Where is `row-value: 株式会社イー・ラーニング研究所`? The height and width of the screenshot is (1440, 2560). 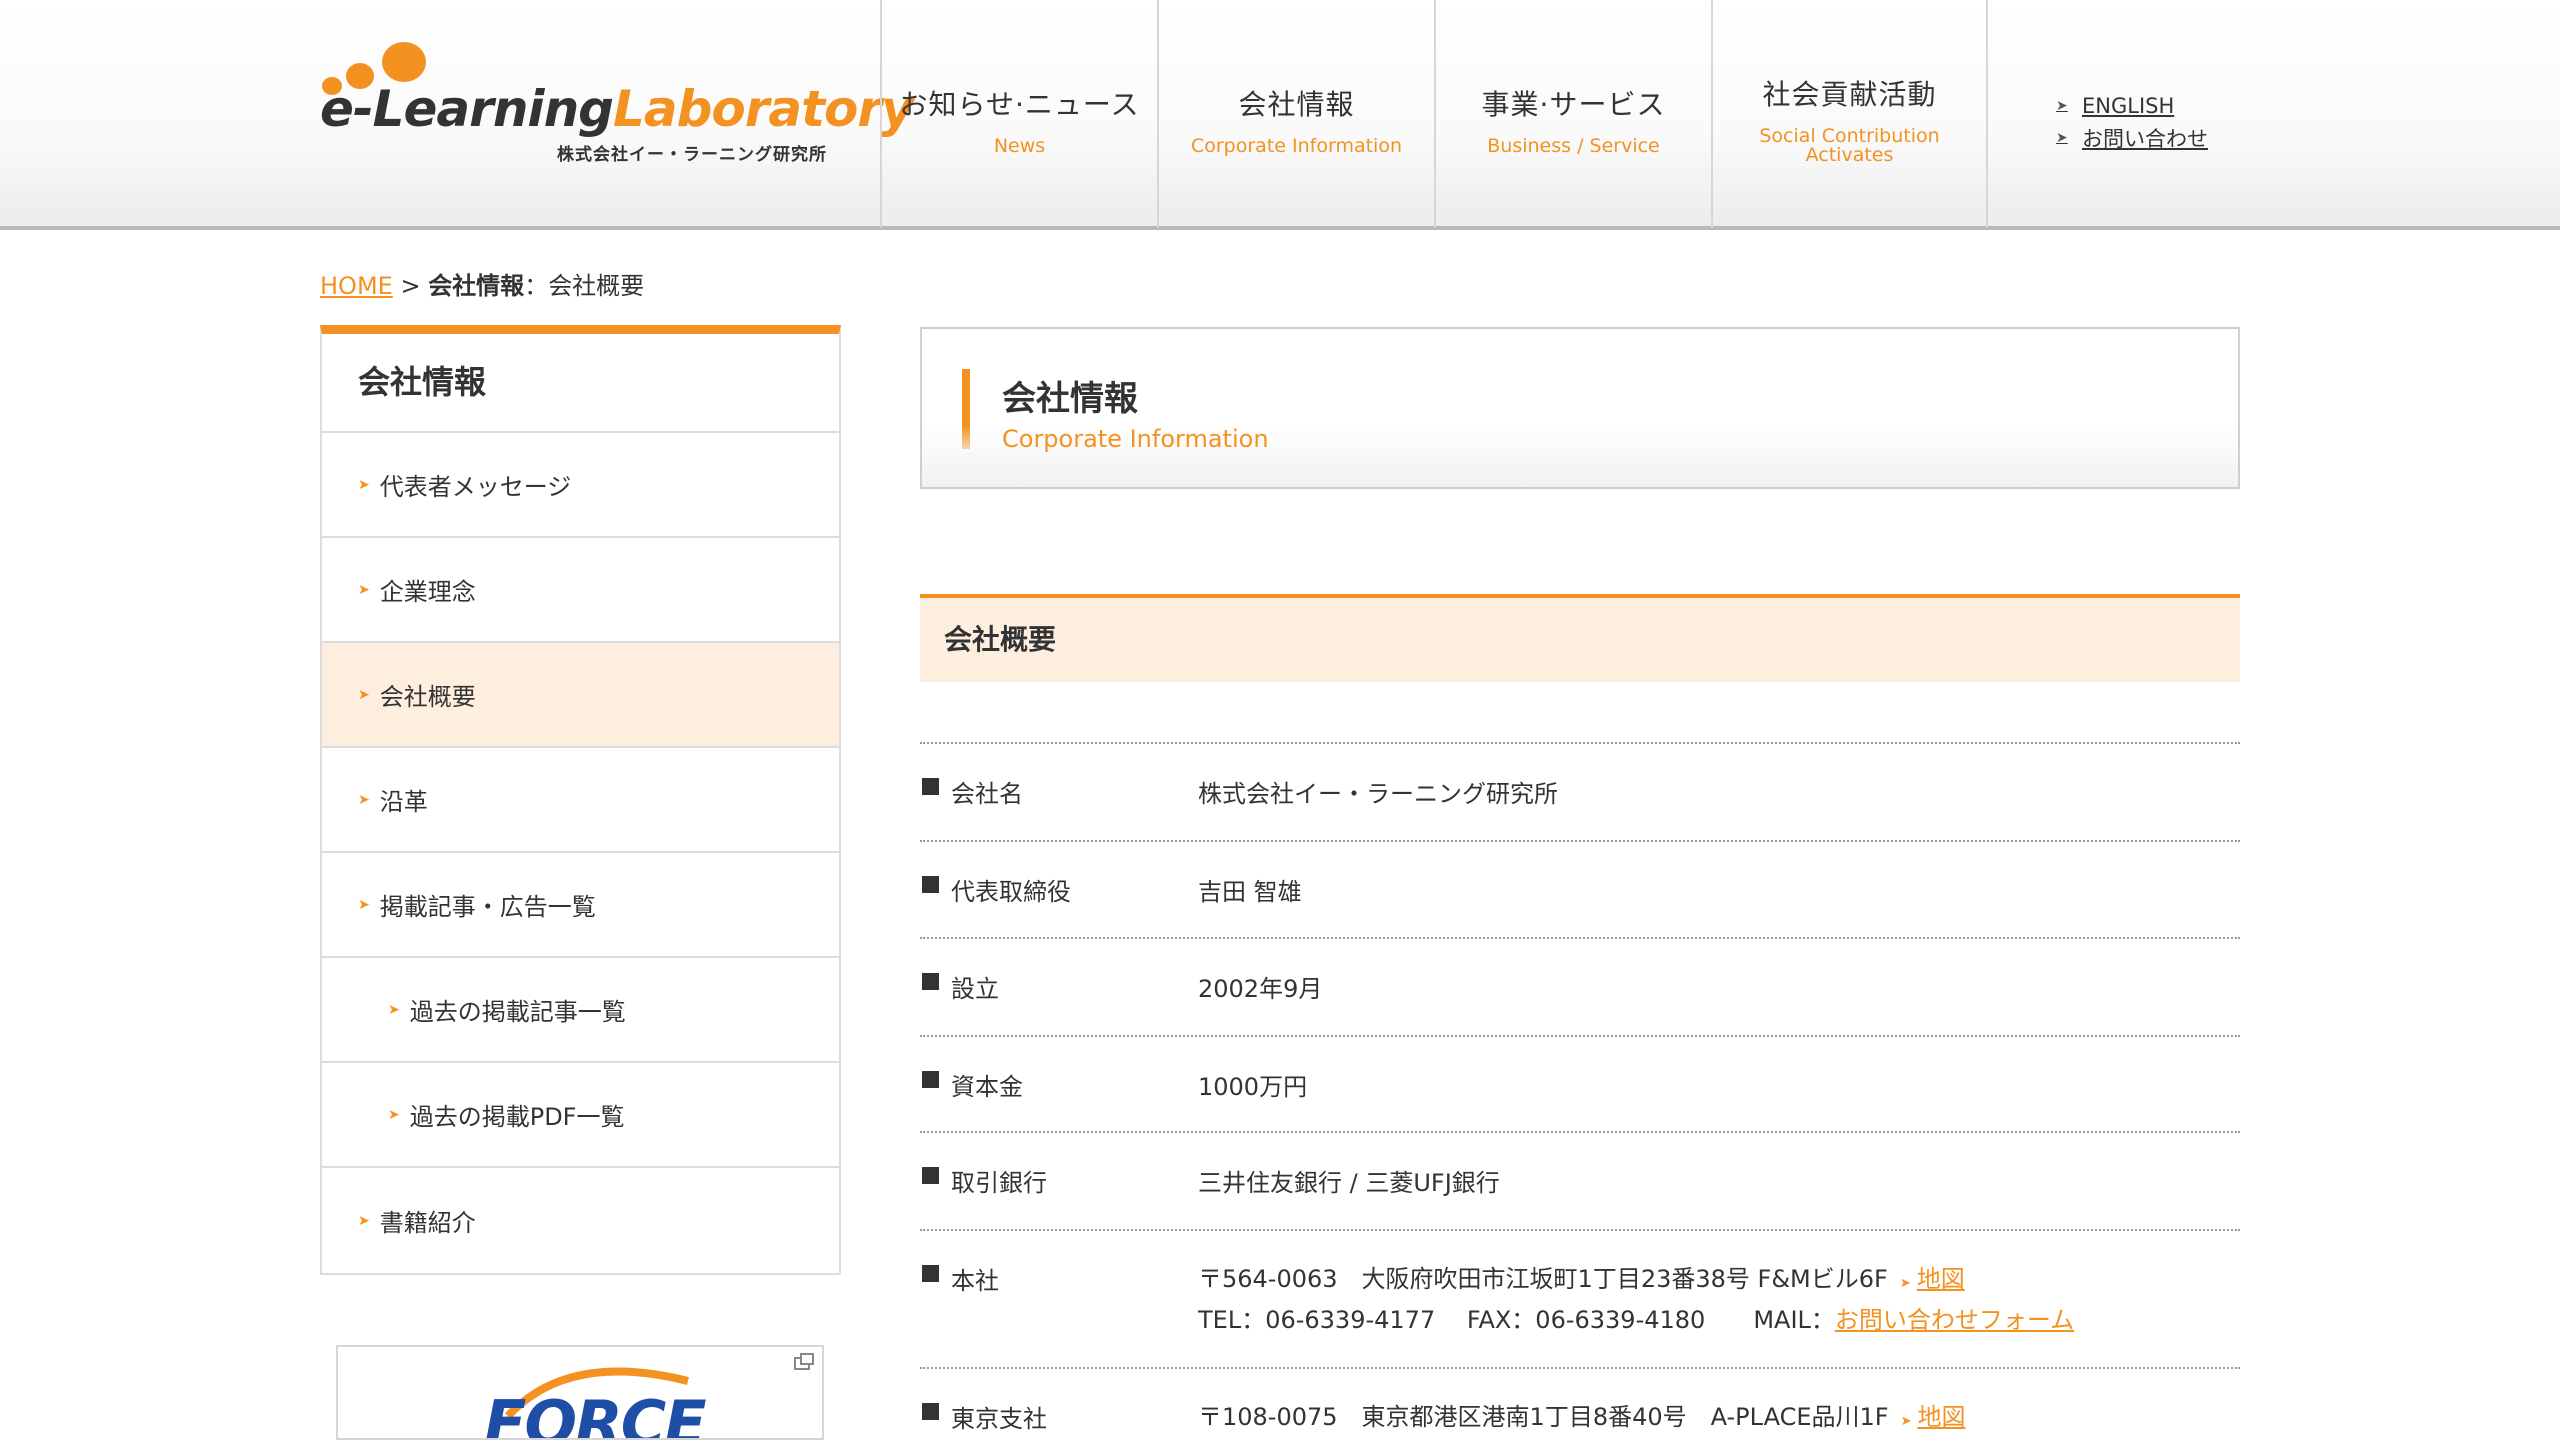 row-value: 株式会社イー・ラーニング研究所 is located at coordinates (1378, 794).